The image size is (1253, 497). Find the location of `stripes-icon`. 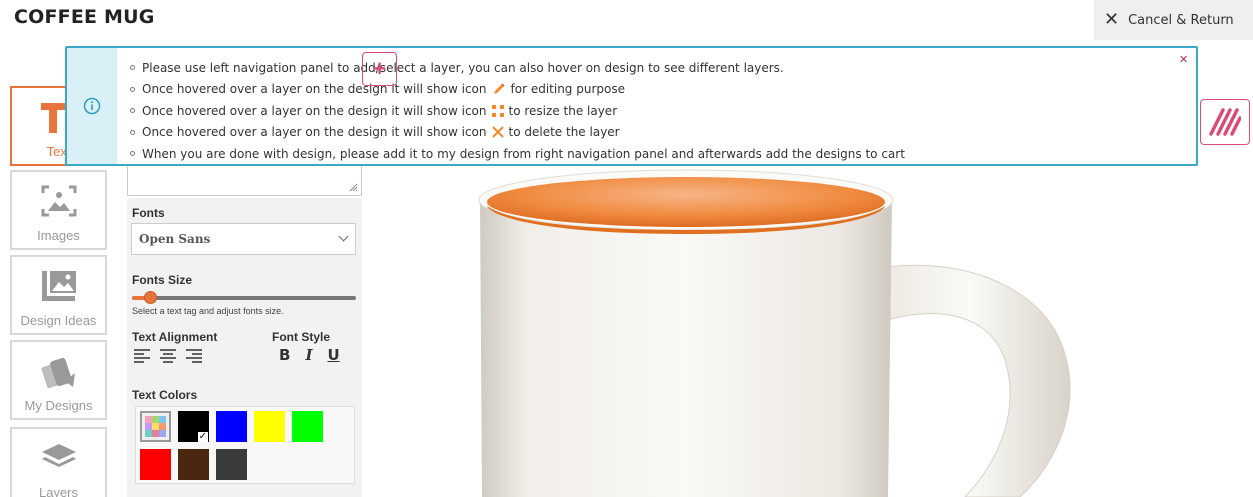

stripes-icon is located at coordinates (1225, 122).